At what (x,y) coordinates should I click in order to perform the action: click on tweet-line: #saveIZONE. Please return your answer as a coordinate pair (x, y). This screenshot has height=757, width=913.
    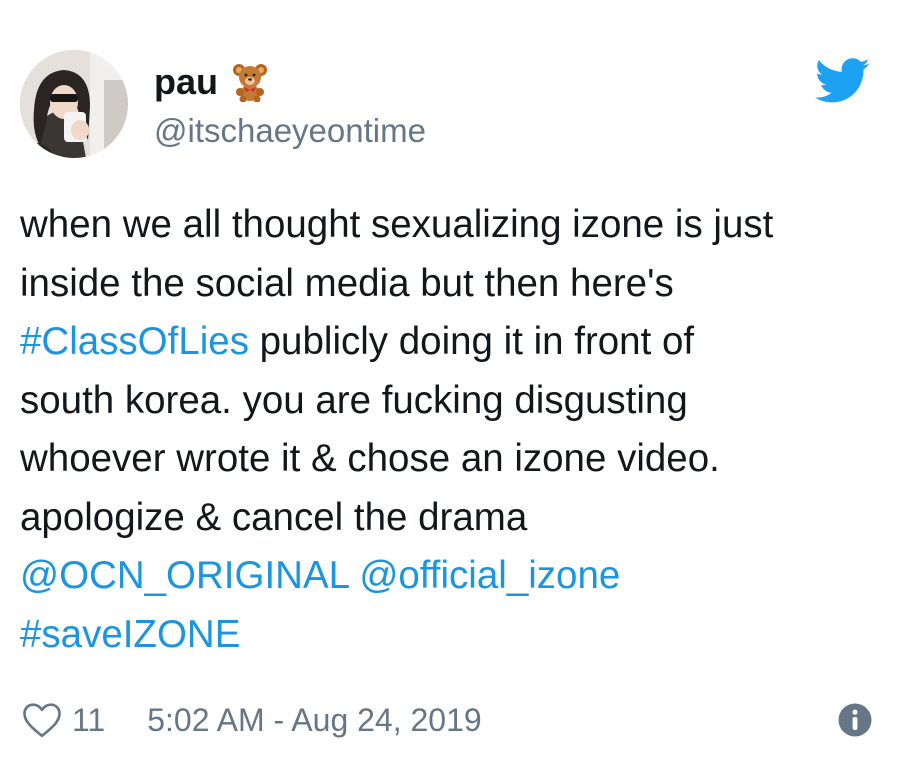
    Looking at the image, I should click on (450, 635).